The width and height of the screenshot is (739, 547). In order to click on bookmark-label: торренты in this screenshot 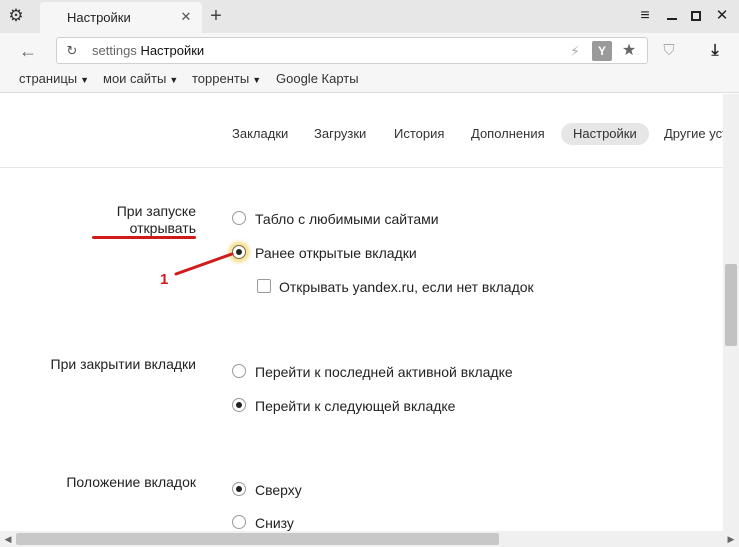, I will do `click(221, 78)`.